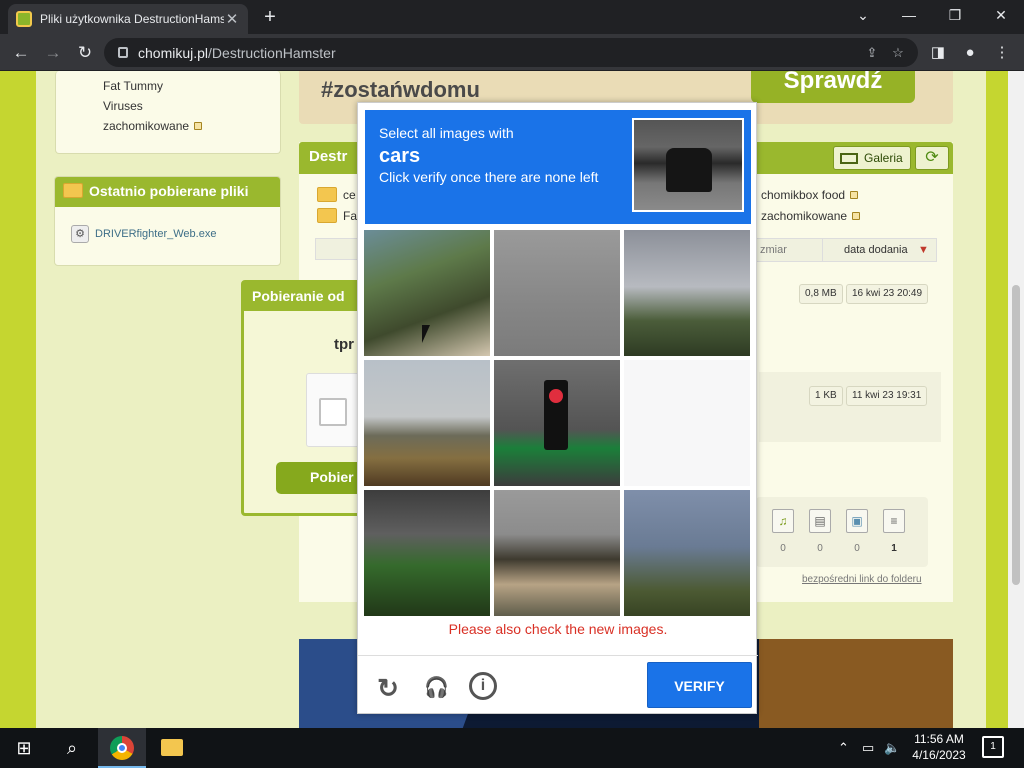  I want to click on gallery-button: Galeria, so click(872, 158).